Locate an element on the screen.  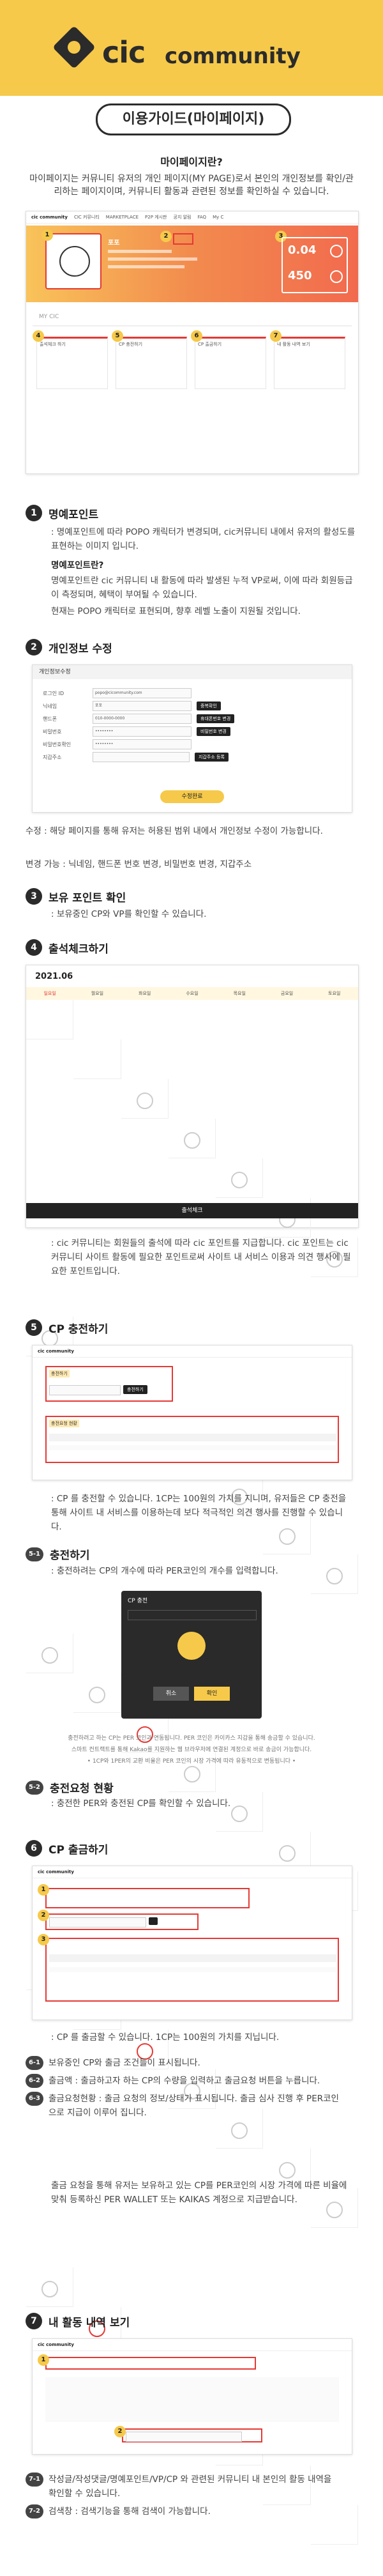
item-number: 7-2 is located at coordinates (34, 2511).